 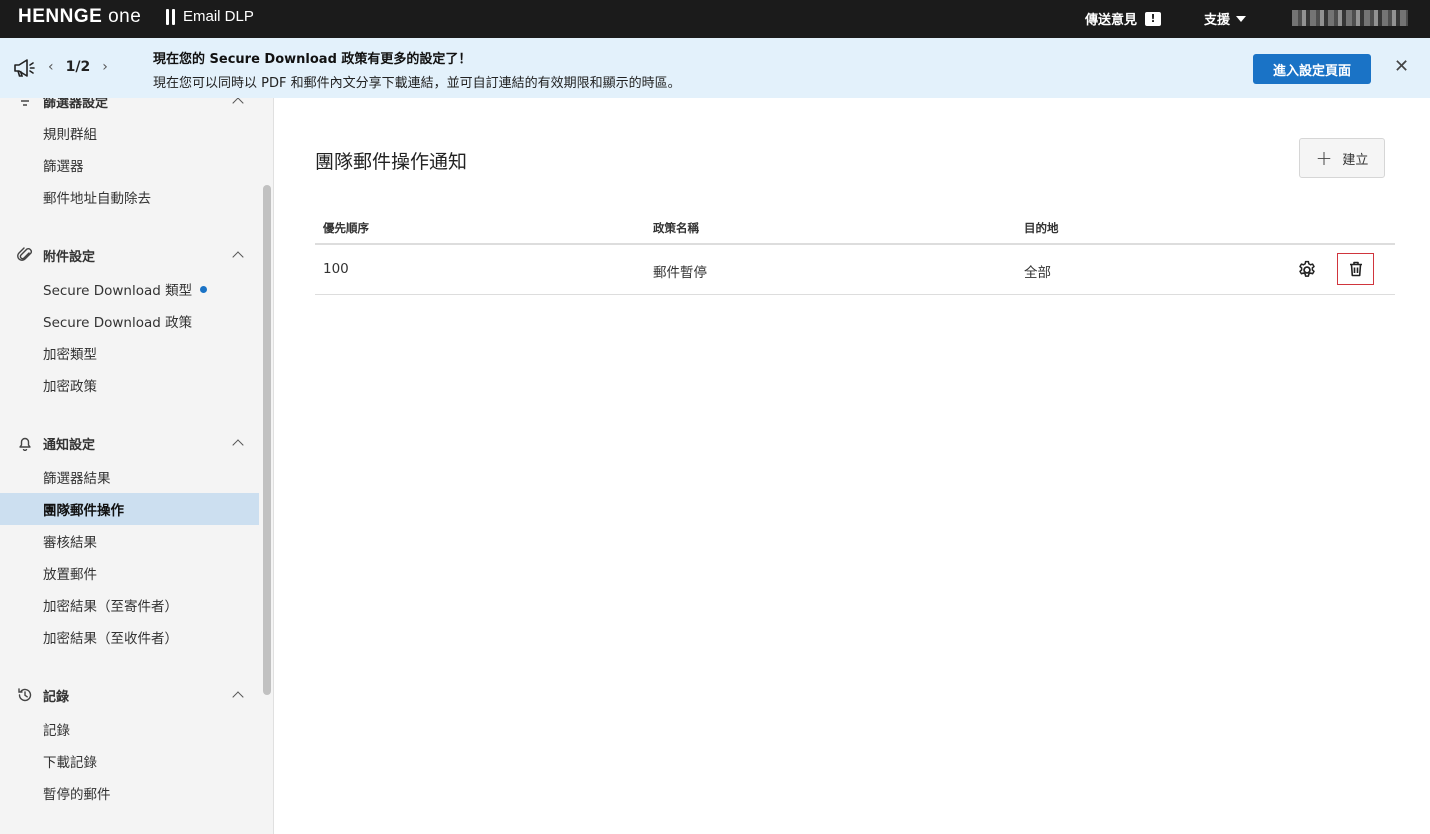 I want to click on sidebar-item-secure-download-types: Secure Download 類型, so click(x=129, y=289).